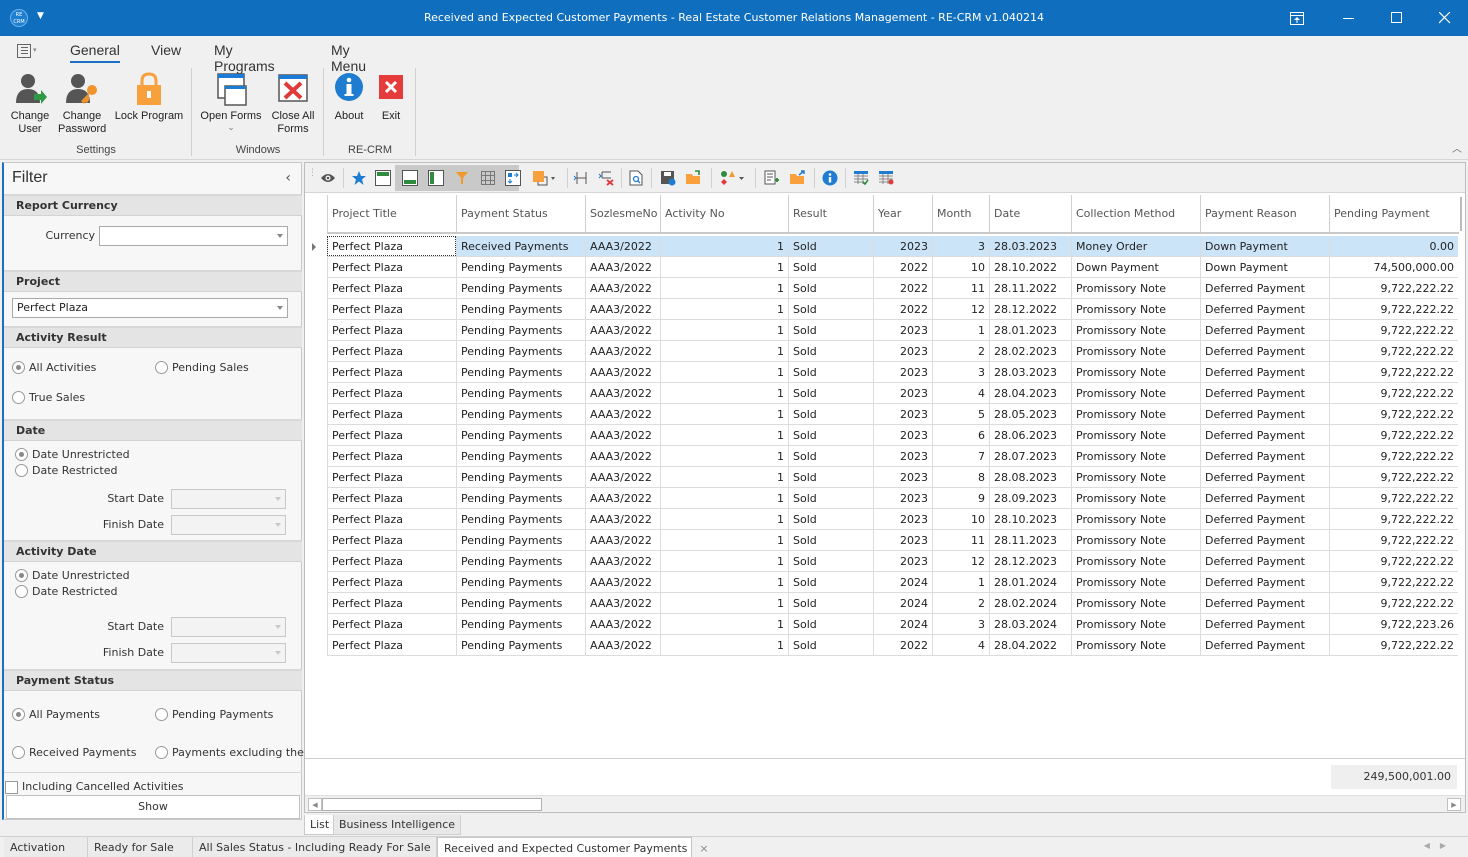 This screenshot has height=857, width=1468. Describe the element at coordinates (231, 127) in the screenshot. I see `open-forms-dropdown-icon: ⌄` at that location.